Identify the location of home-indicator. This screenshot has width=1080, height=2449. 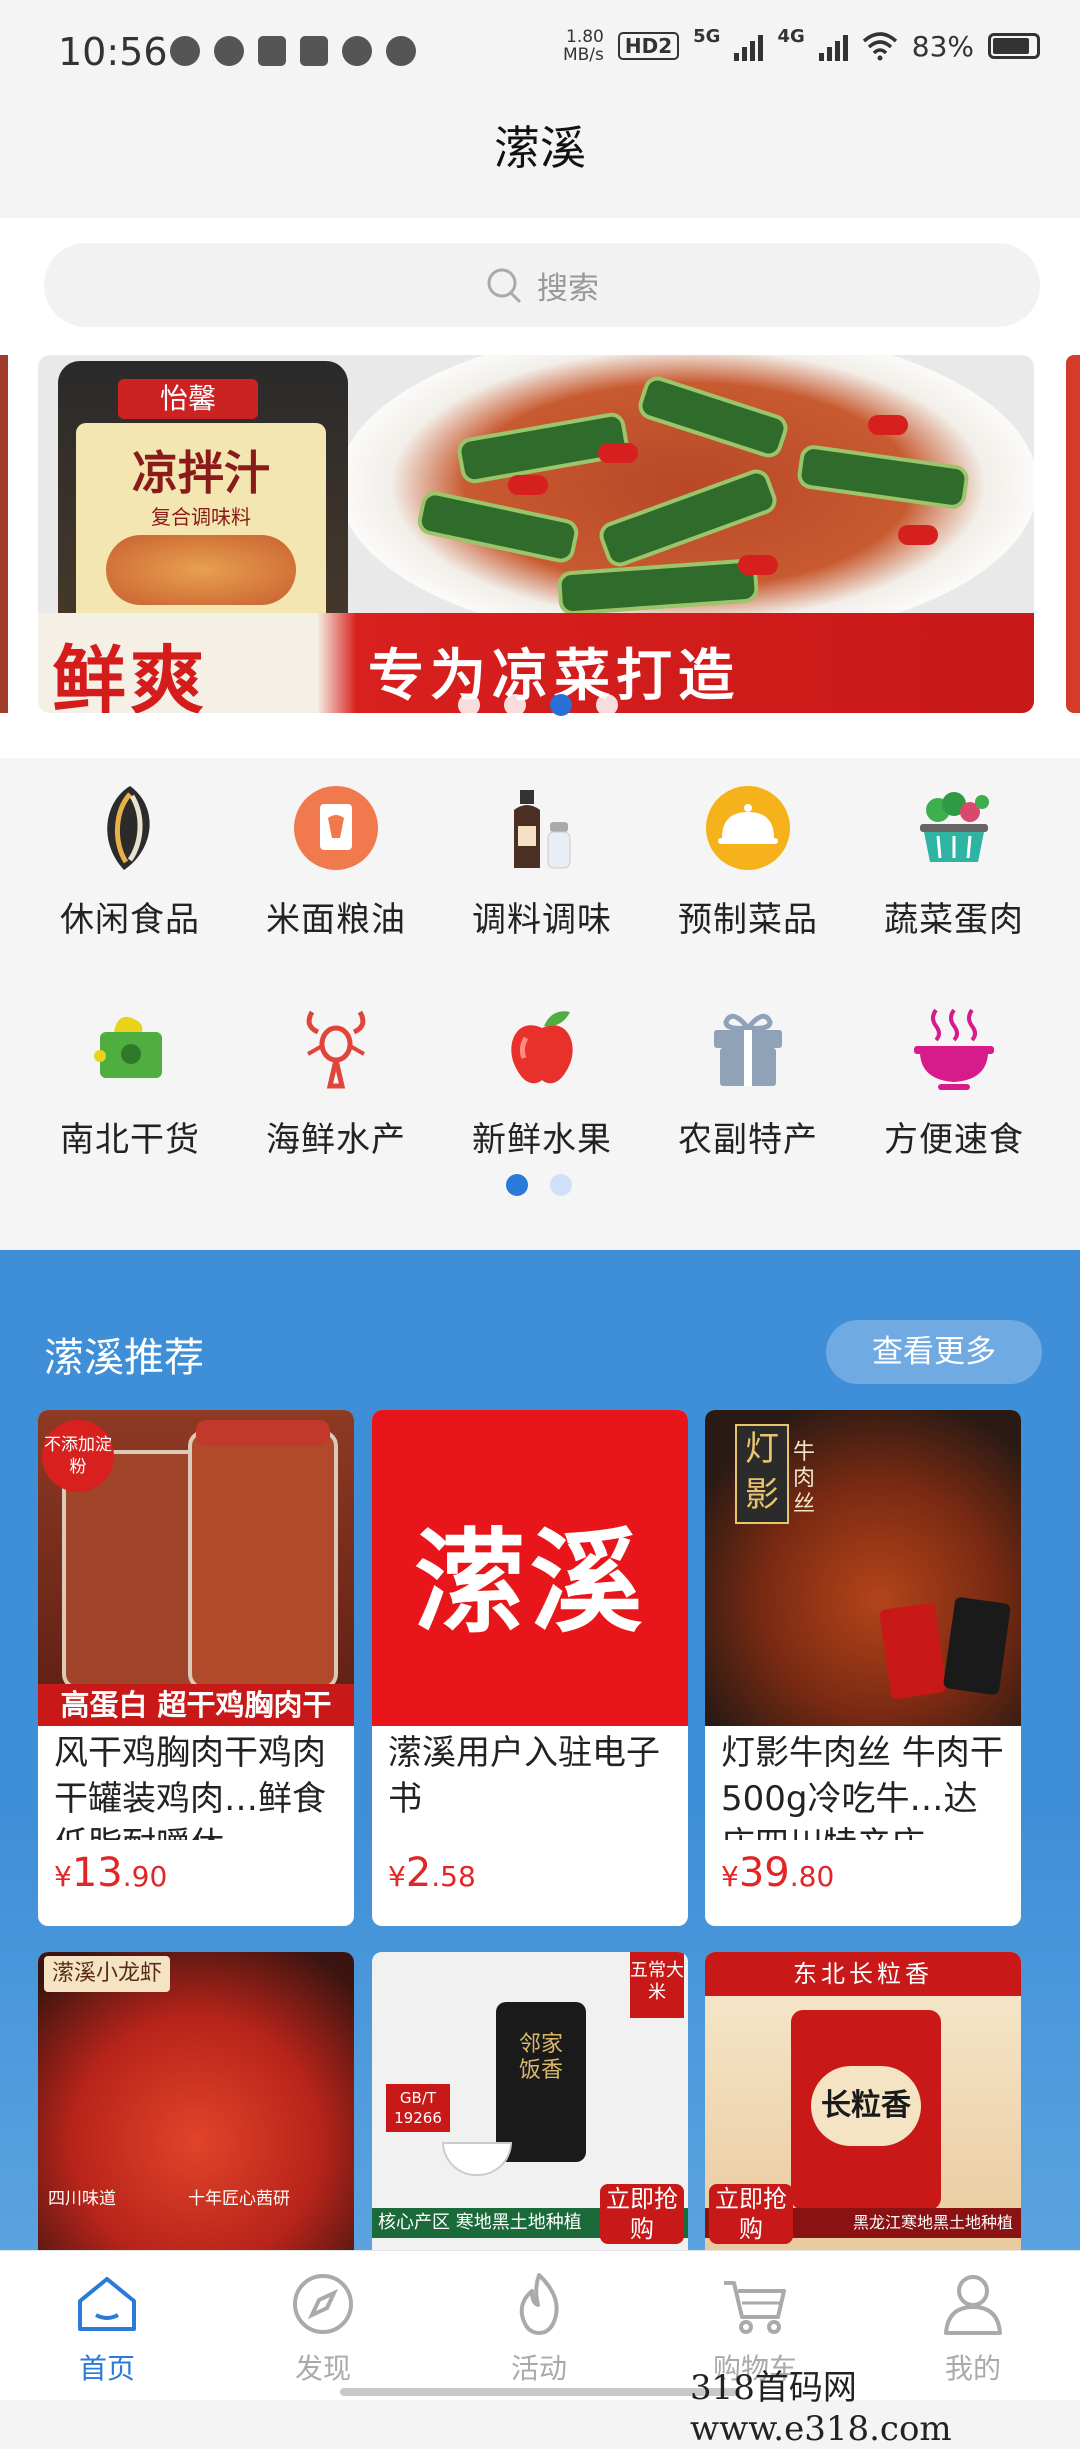
(540, 2392).